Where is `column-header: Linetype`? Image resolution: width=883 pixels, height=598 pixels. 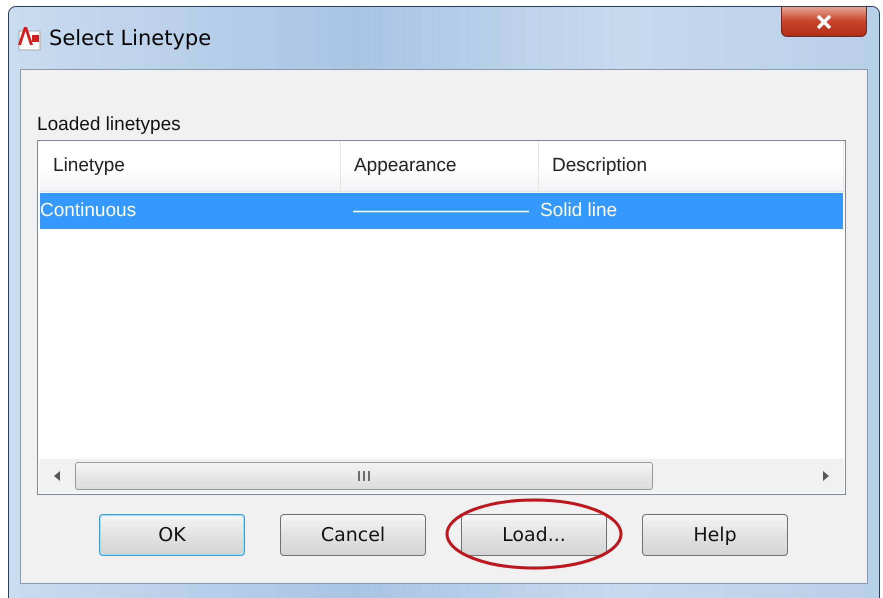 column-header: Linetype is located at coordinates (89, 166).